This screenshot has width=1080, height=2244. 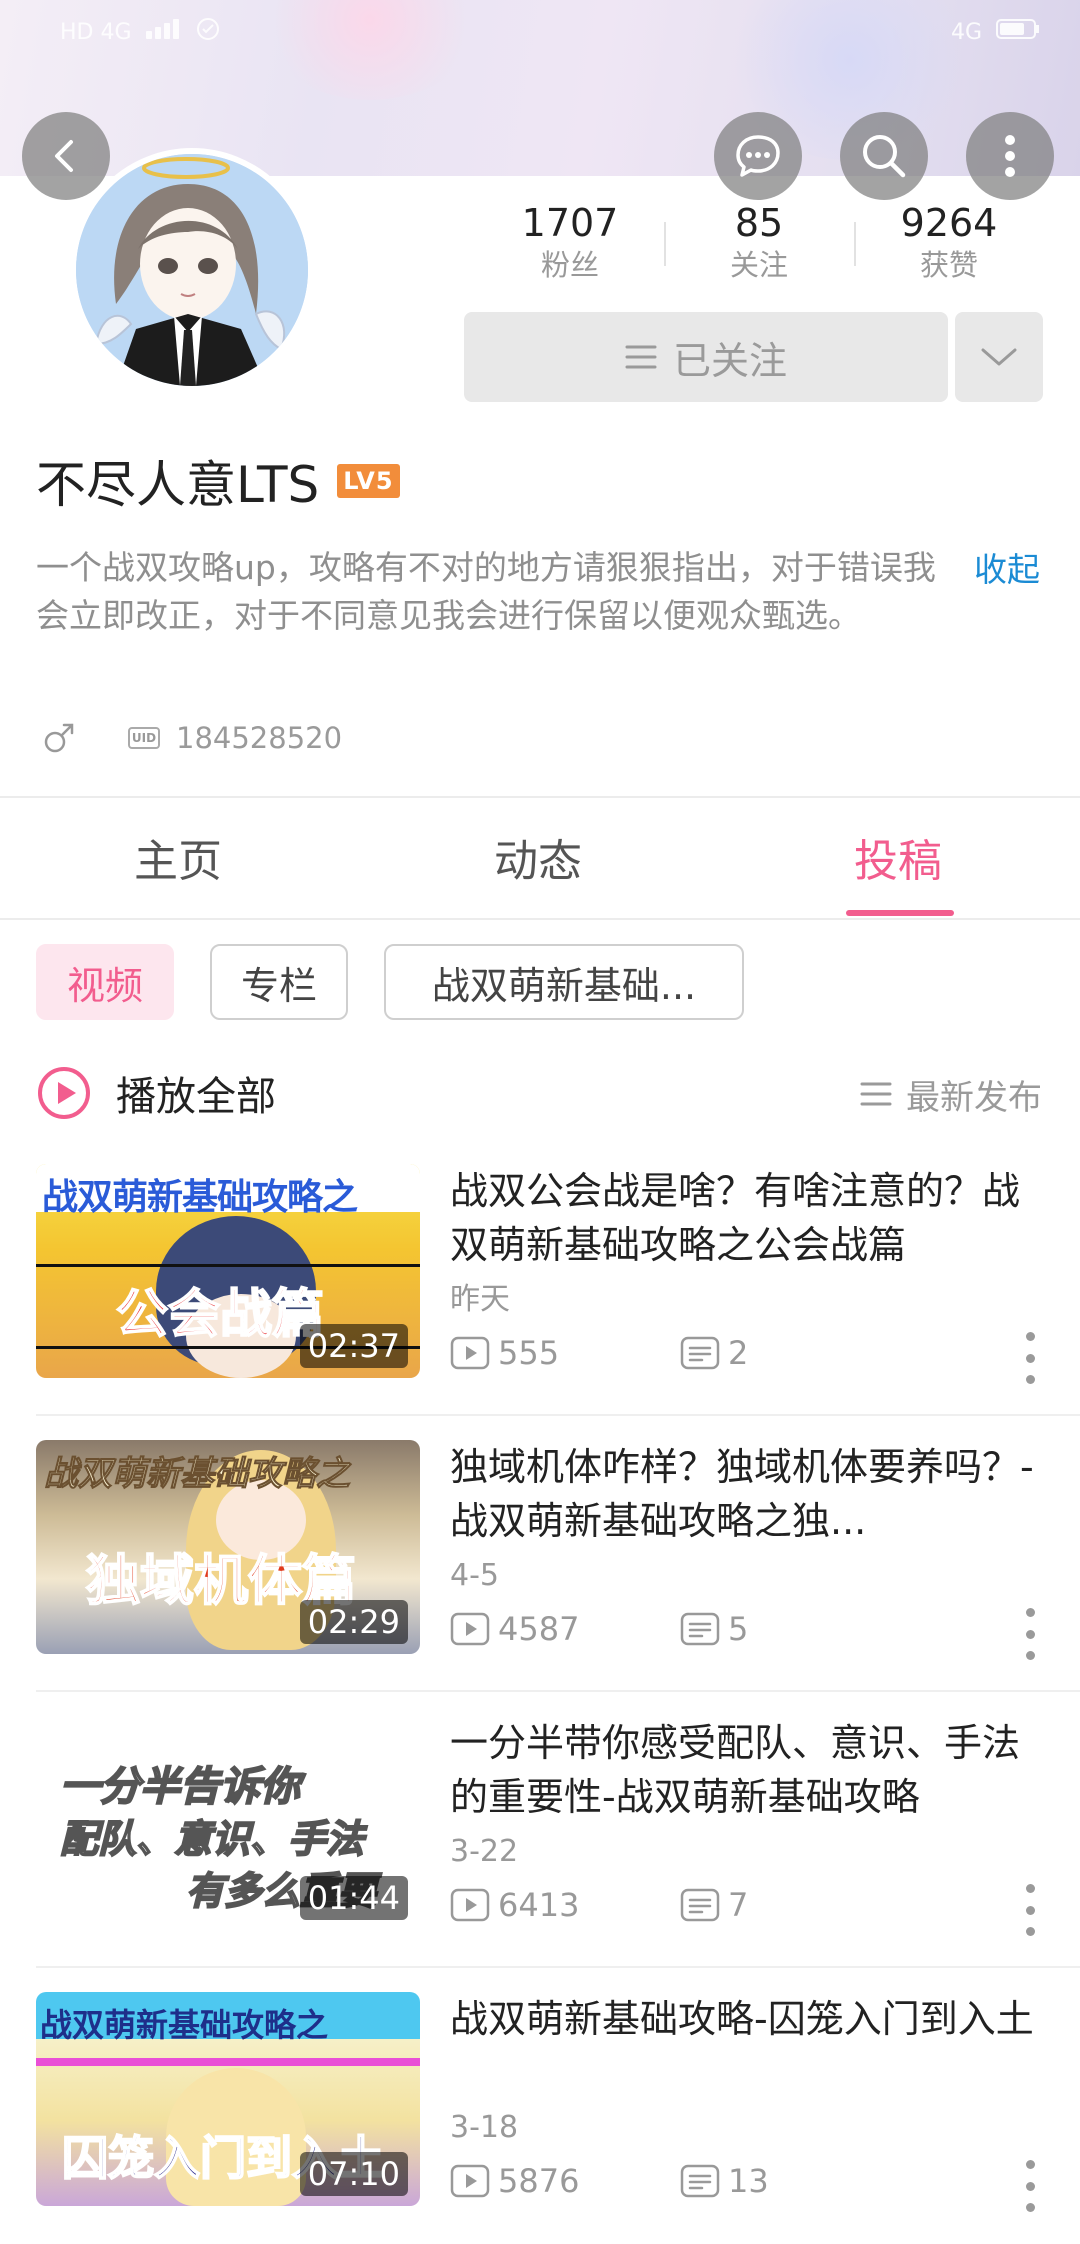 I want to click on uid-icon: UID, so click(x=144, y=738).